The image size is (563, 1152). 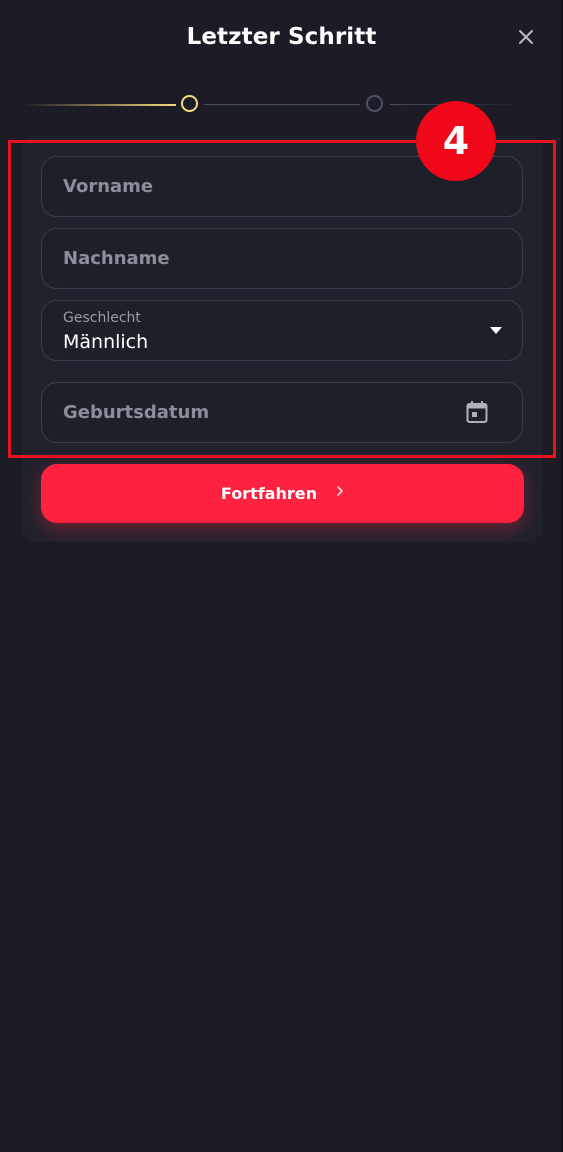 I want to click on step-line-completed, so click(x=100, y=105).